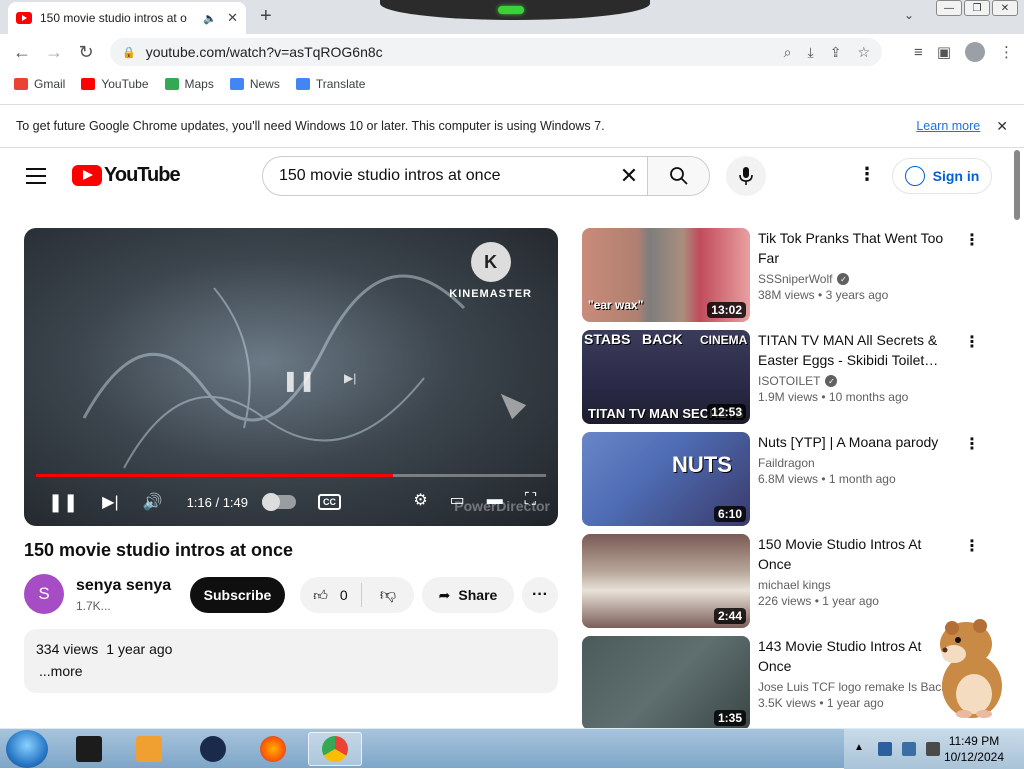  Describe the element at coordinates (129, 52) in the screenshot. I see `lock-icon: 🔒` at that location.